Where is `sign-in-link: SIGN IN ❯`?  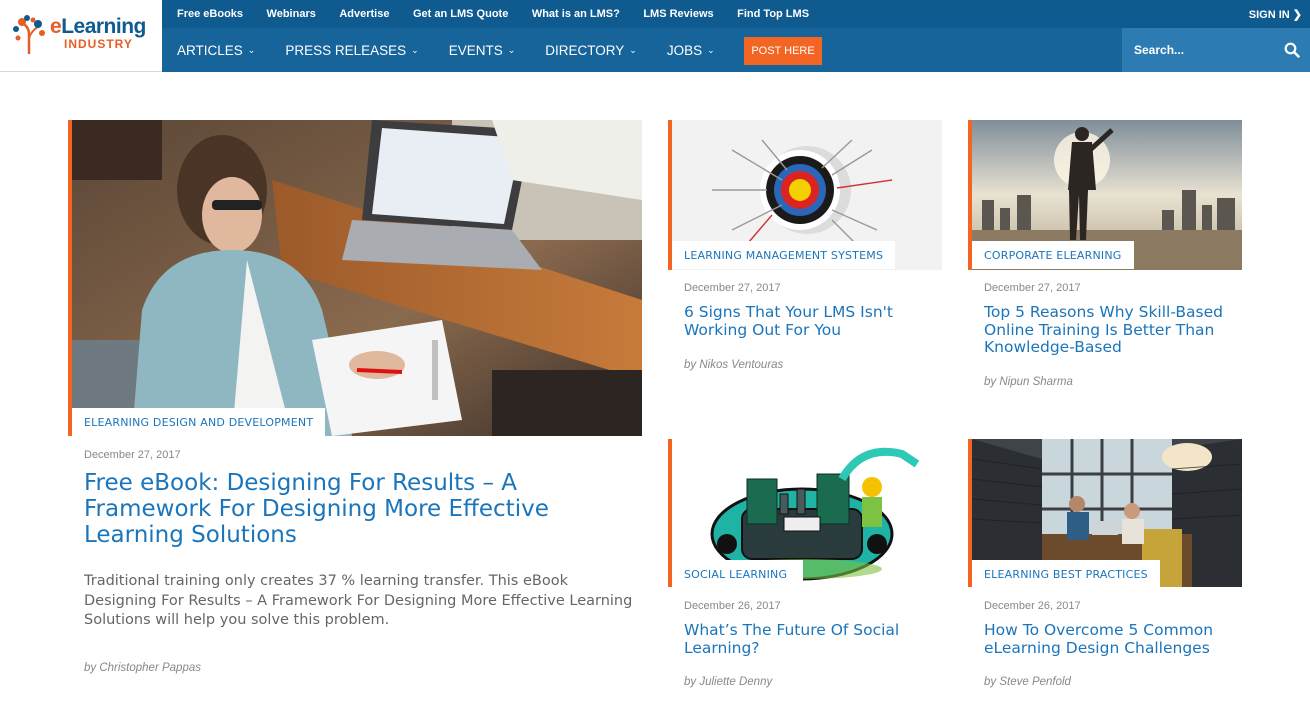 sign-in-link: SIGN IN ❯ is located at coordinates (1275, 14).